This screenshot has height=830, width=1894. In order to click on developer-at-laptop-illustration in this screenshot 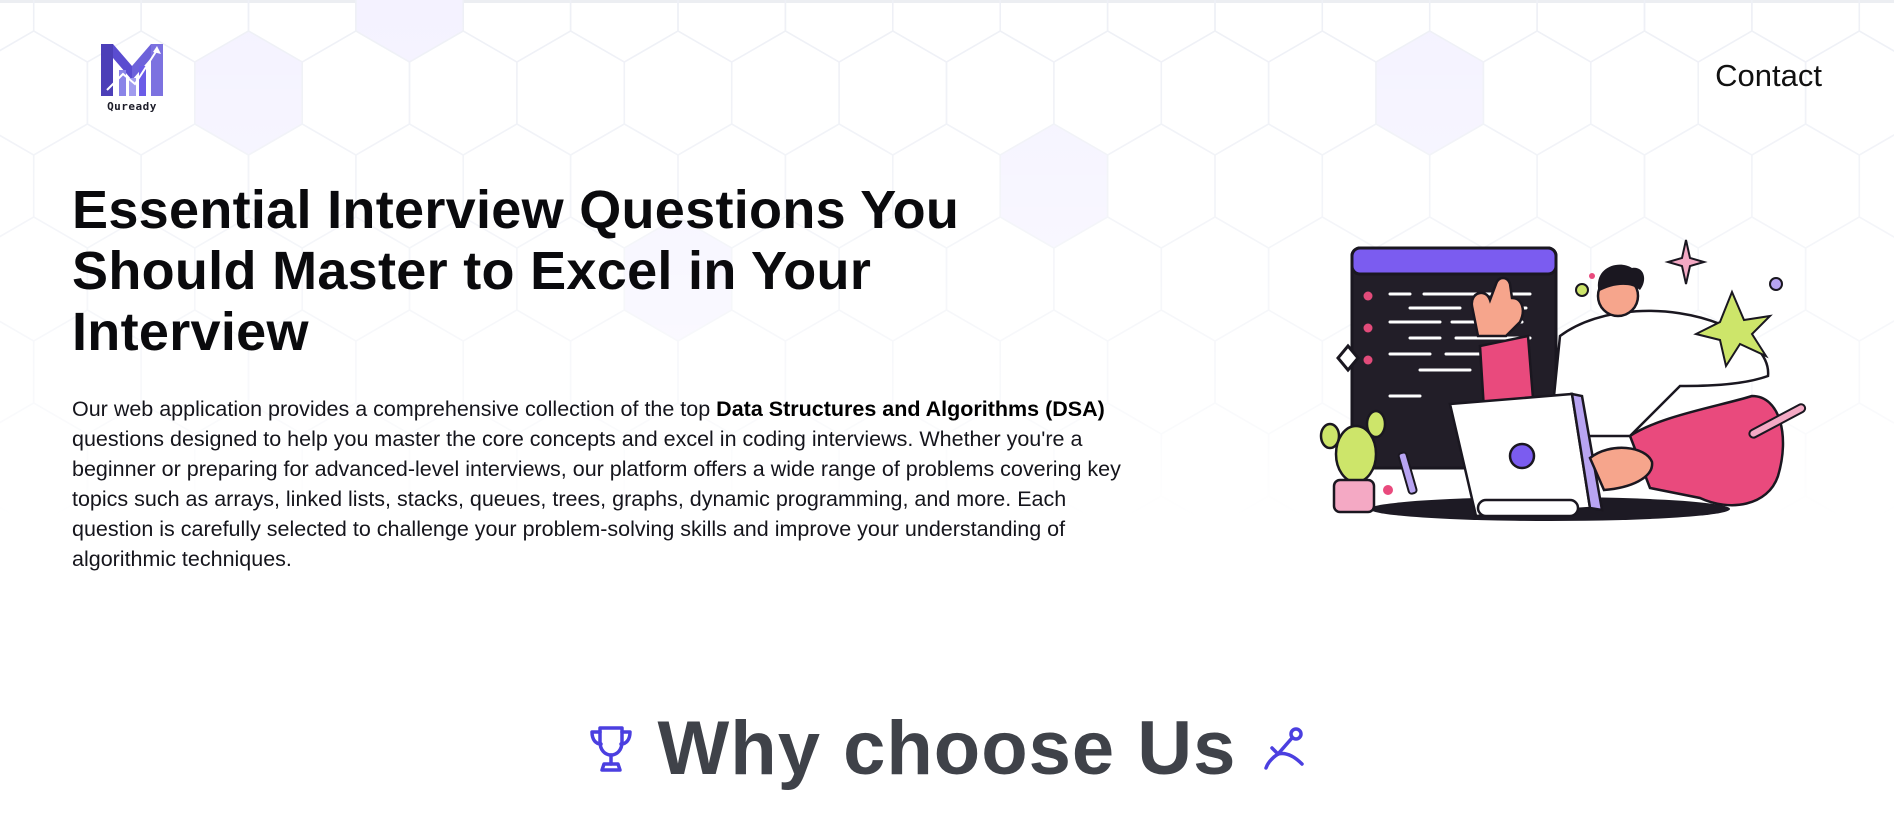, I will do `click(1563, 380)`.